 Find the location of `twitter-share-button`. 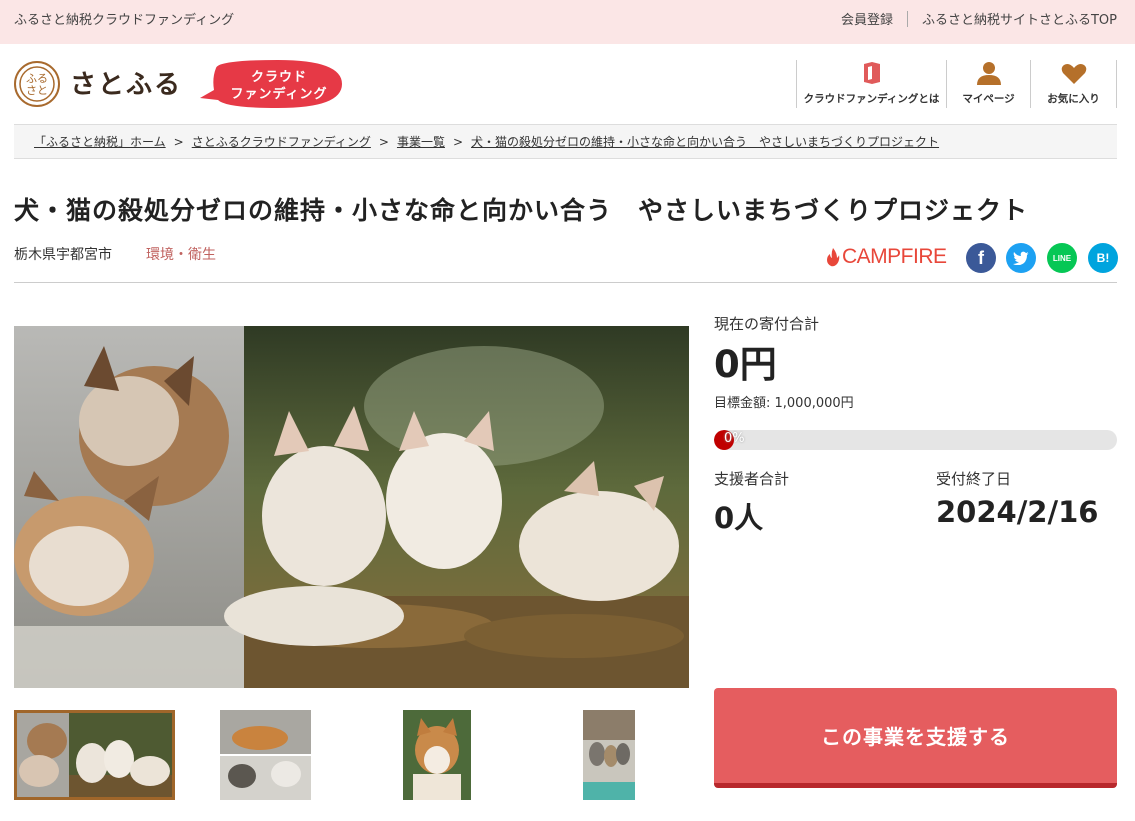

twitter-share-button is located at coordinates (1021, 258).